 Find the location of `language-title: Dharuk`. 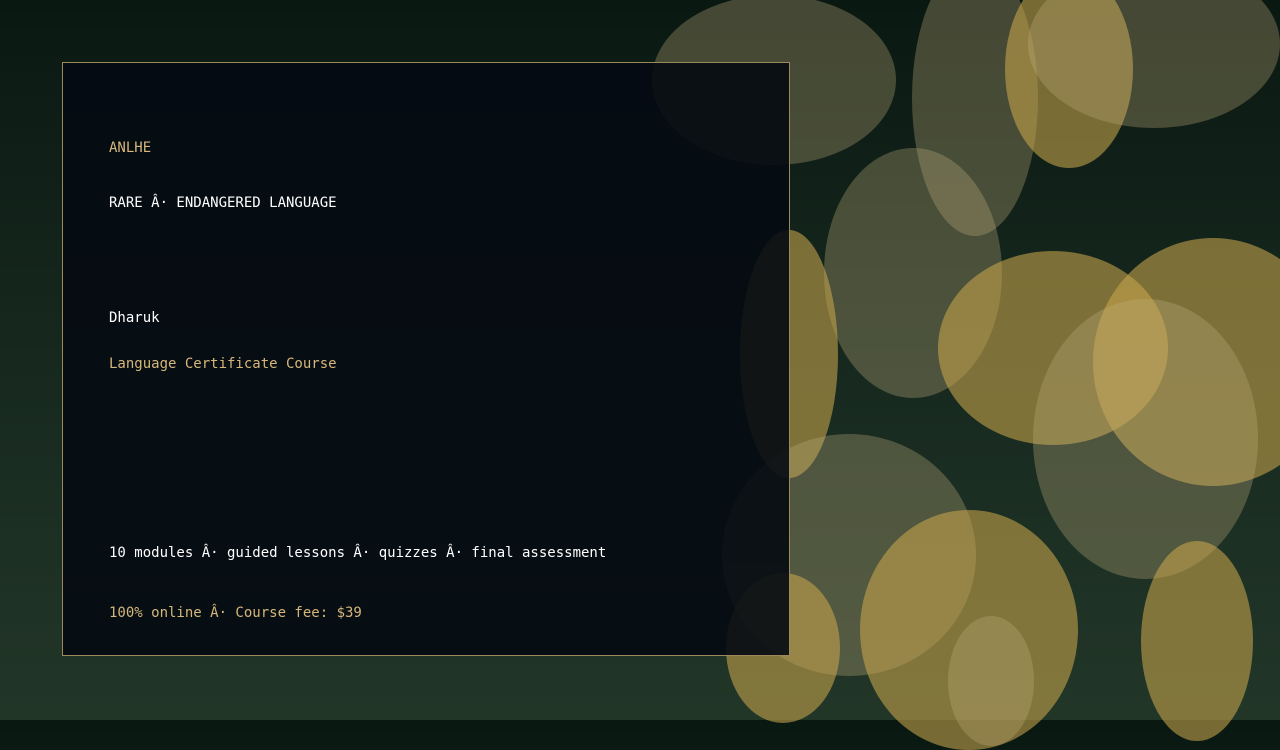

language-title: Dharuk is located at coordinates (134, 318).